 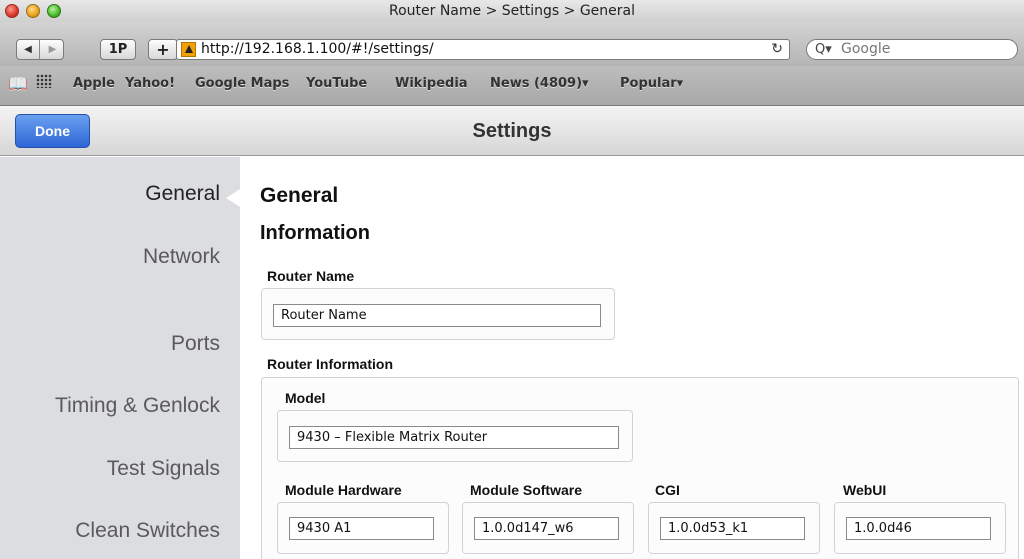 What do you see at coordinates (667, 490) in the screenshot?
I see `cgi-label: CGI` at bounding box center [667, 490].